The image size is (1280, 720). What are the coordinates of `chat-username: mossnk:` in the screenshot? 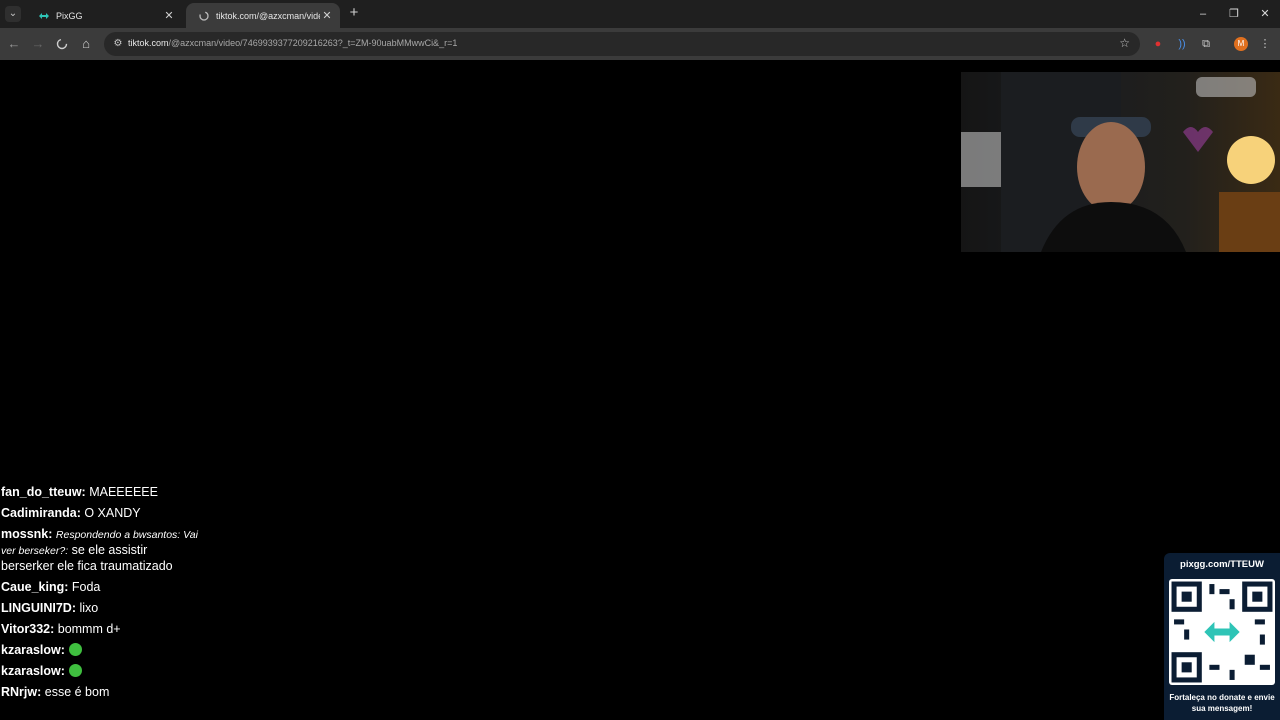 It's located at (27, 534).